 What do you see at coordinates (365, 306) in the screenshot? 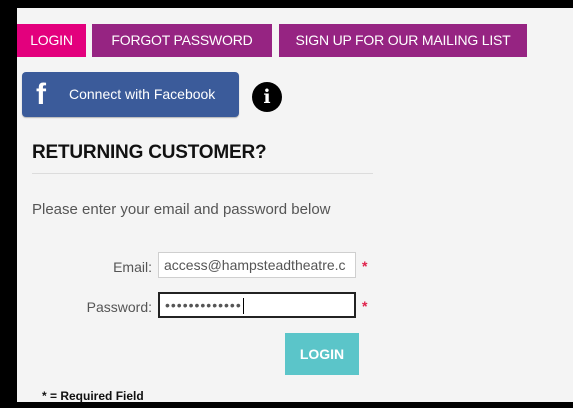
I see `password-required-marker: *` at bounding box center [365, 306].